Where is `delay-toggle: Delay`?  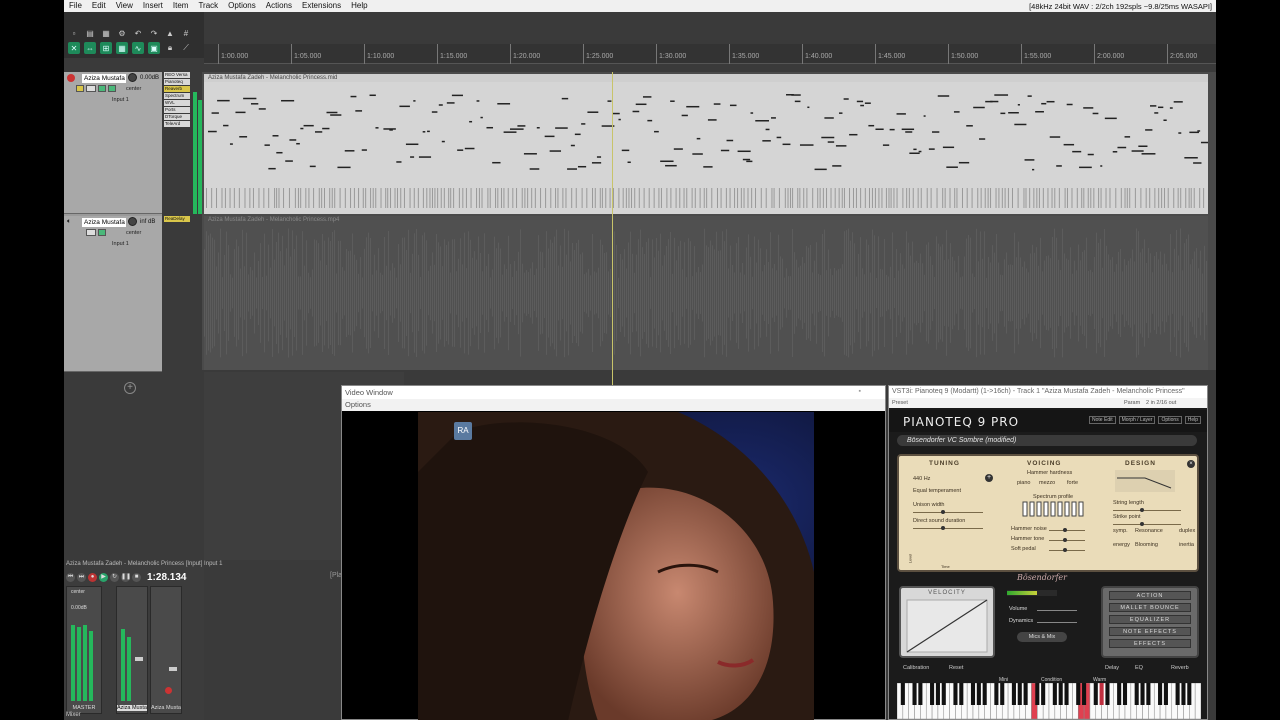 delay-toggle: Delay is located at coordinates (1112, 668).